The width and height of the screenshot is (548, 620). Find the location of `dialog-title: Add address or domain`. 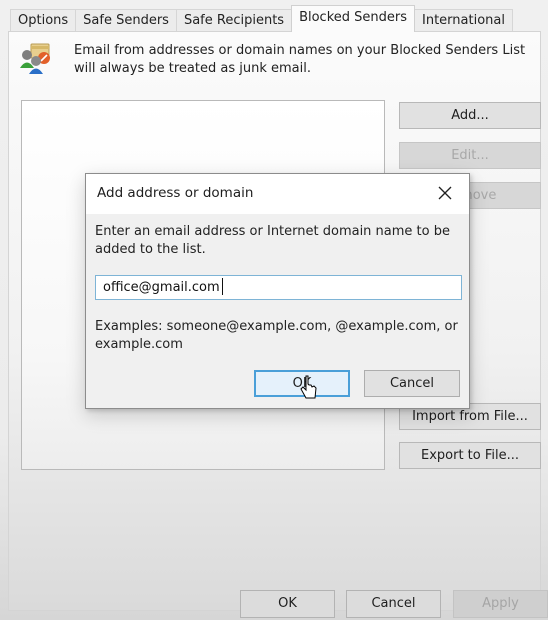

dialog-title: Add address or domain is located at coordinates (175, 193).